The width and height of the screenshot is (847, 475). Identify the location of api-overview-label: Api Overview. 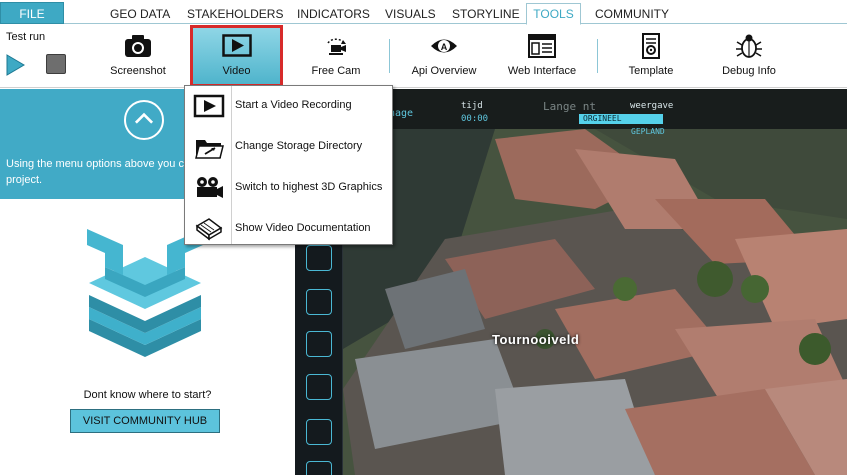
(444, 71).